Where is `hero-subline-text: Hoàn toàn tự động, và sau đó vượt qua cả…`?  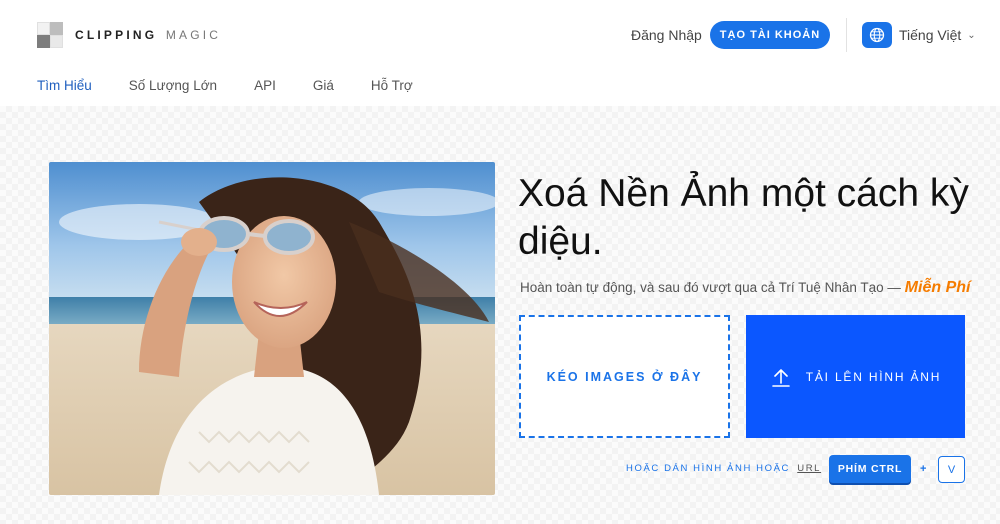
hero-subline-text: Hoàn toàn tự động, và sau đó vượt qua cả… is located at coordinates (710, 287).